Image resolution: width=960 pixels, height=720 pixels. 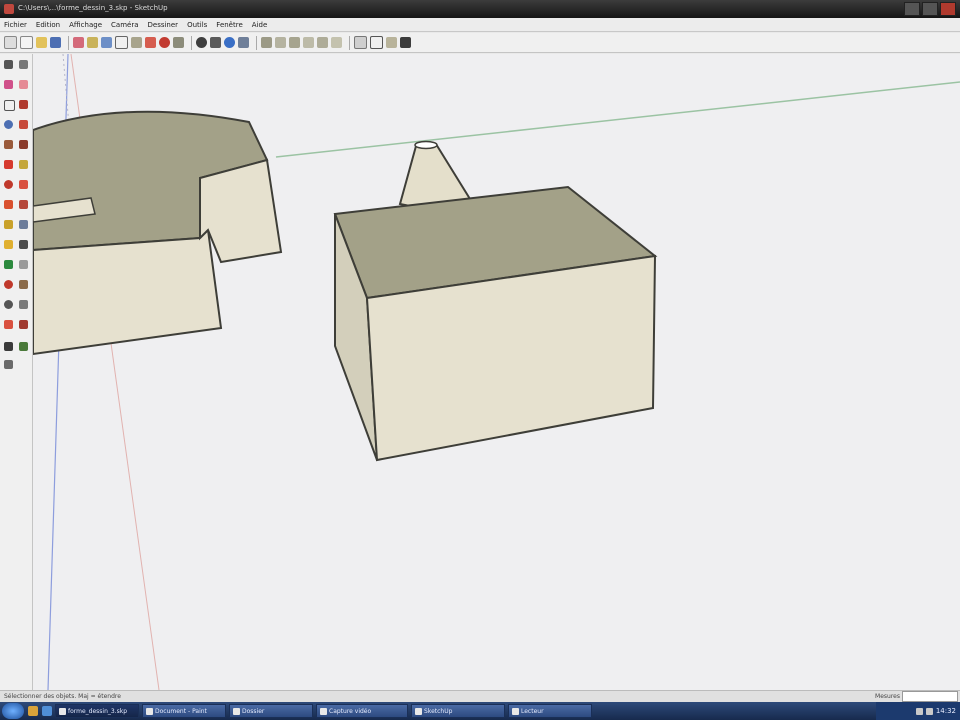 What do you see at coordinates (8, 264) in the screenshot?
I see `axes-tool-icon` at bounding box center [8, 264].